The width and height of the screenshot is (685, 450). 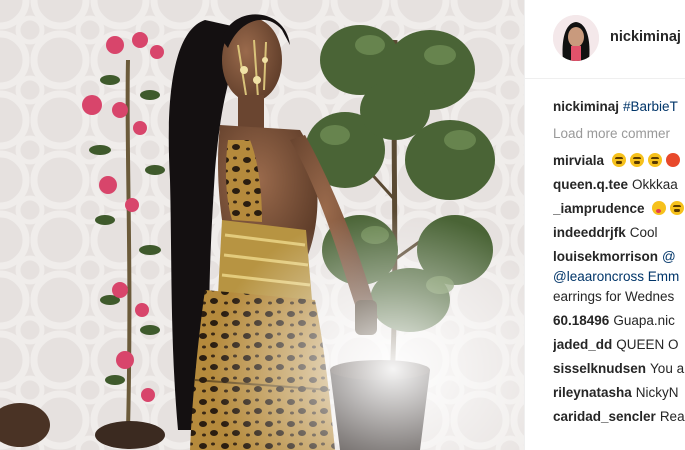 What do you see at coordinates (659, 208) in the screenshot?
I see `kissing-face-emoji-icon` at bounding box center [659, 208].